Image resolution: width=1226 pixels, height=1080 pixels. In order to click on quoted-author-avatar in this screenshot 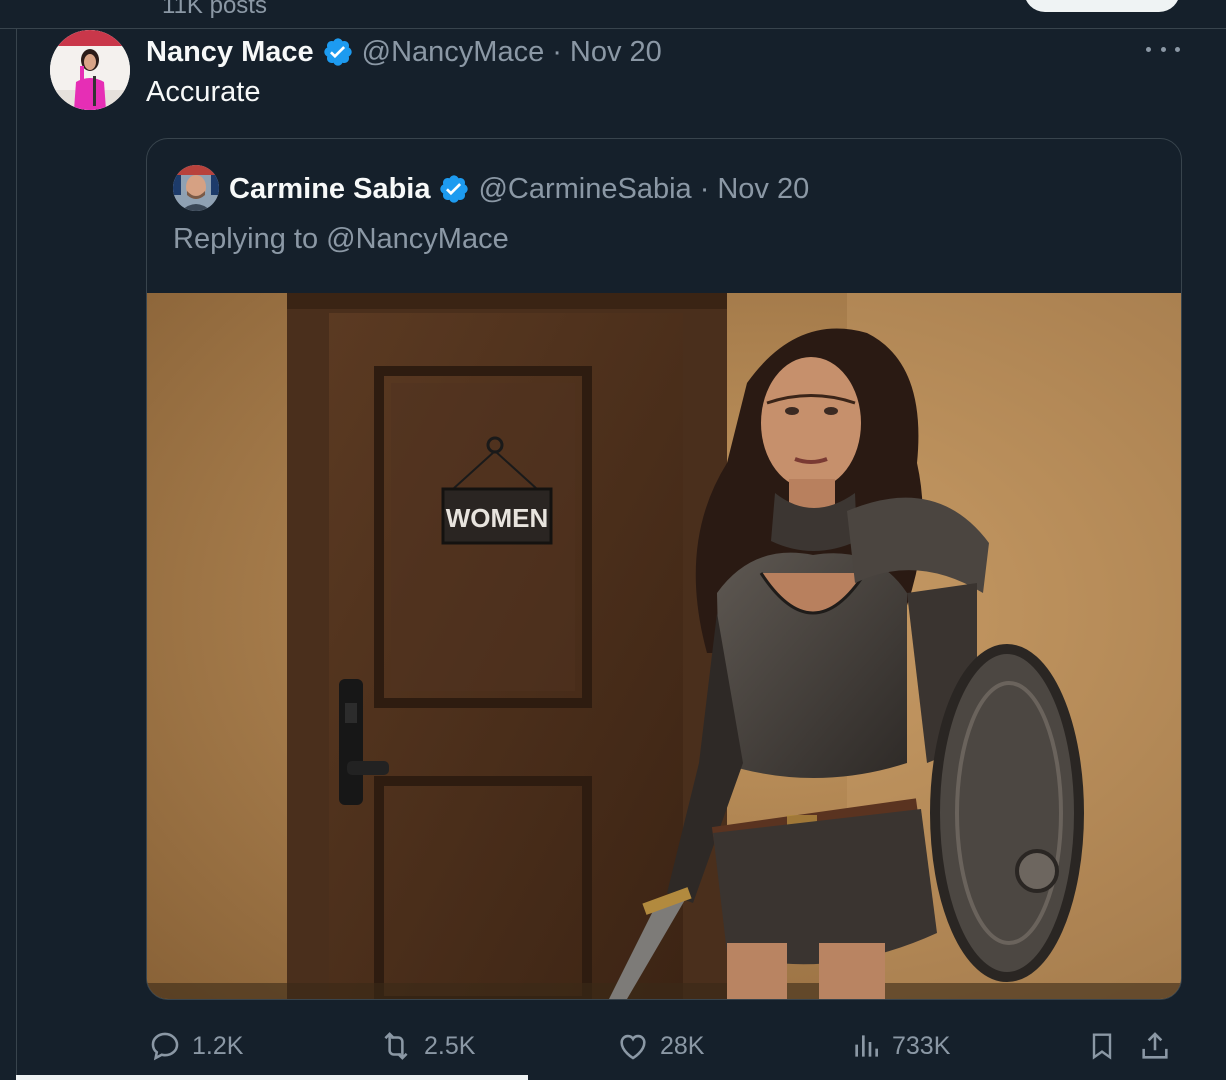, I will do `click(196, 188)`.